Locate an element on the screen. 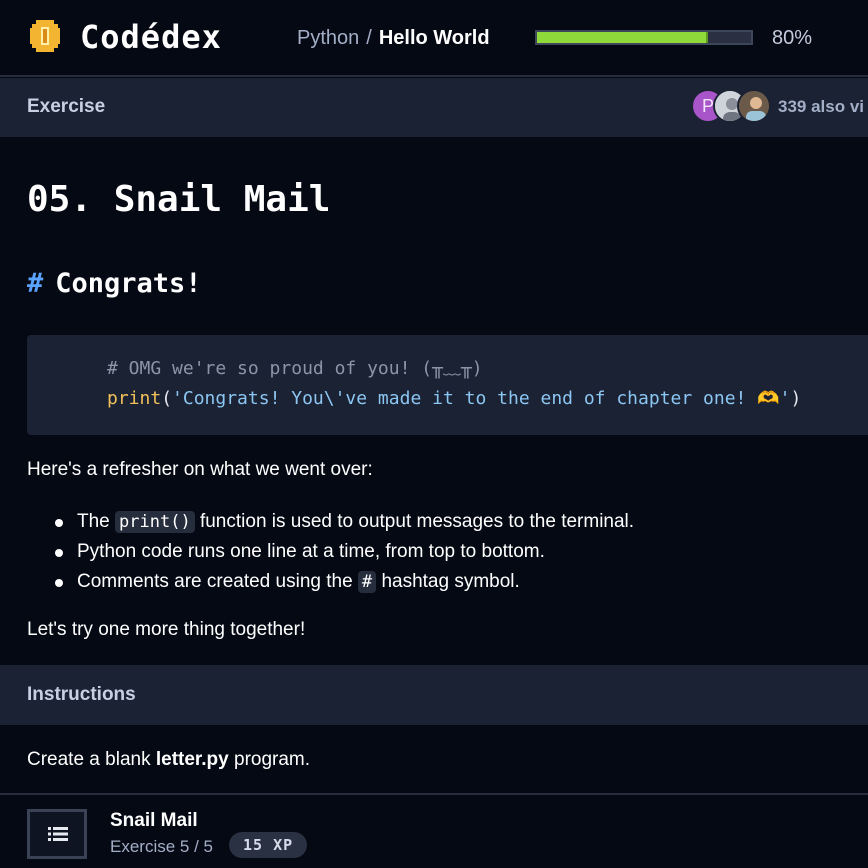 Image resolution: width=868 pixels, height=868 pixels. list-item-text: Comments are created using the is located at coordinates (217, 581).